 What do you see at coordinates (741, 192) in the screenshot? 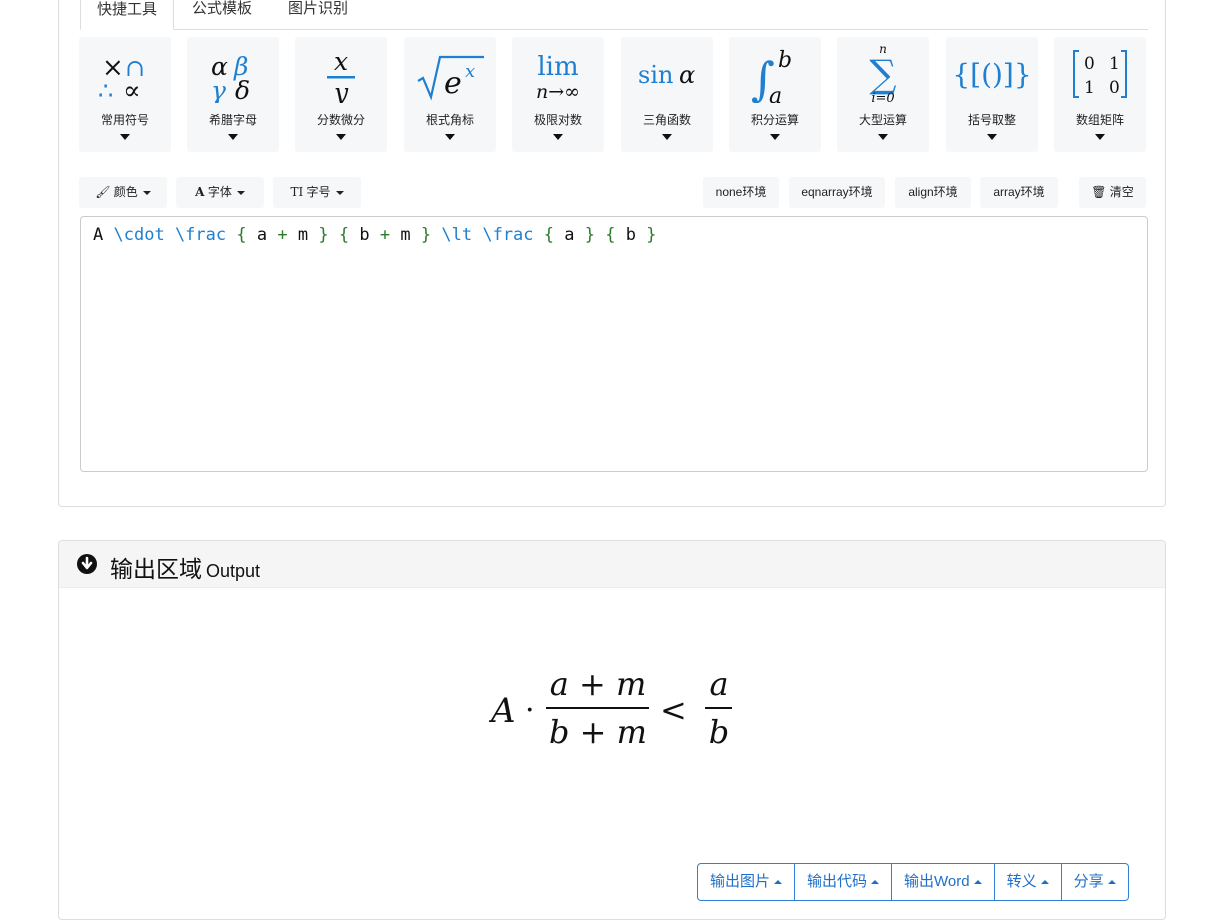
I see `none-env-button: none环境` at bounding box center [741, 192].